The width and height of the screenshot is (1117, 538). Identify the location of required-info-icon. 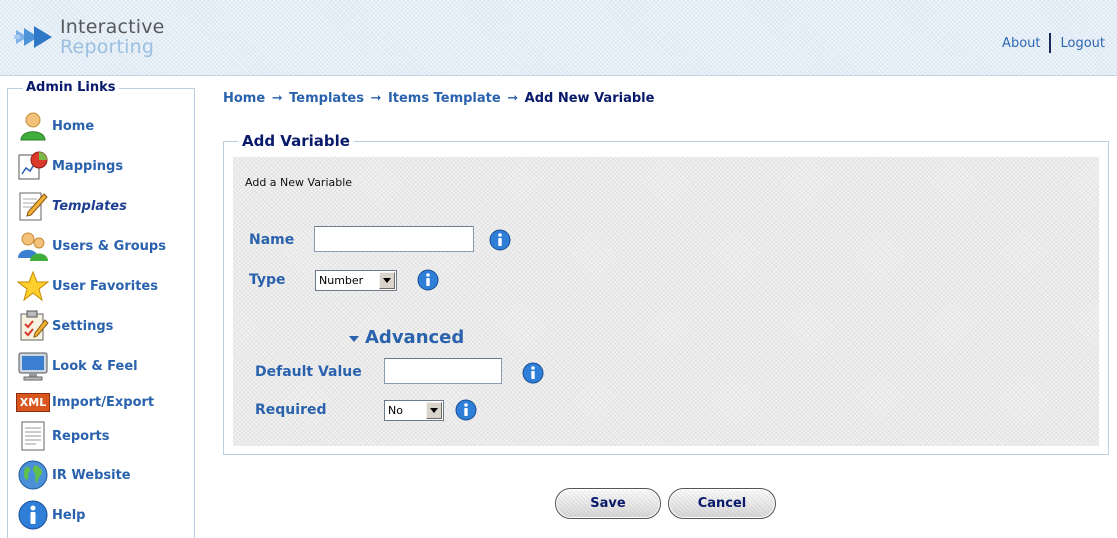
(466, 410).